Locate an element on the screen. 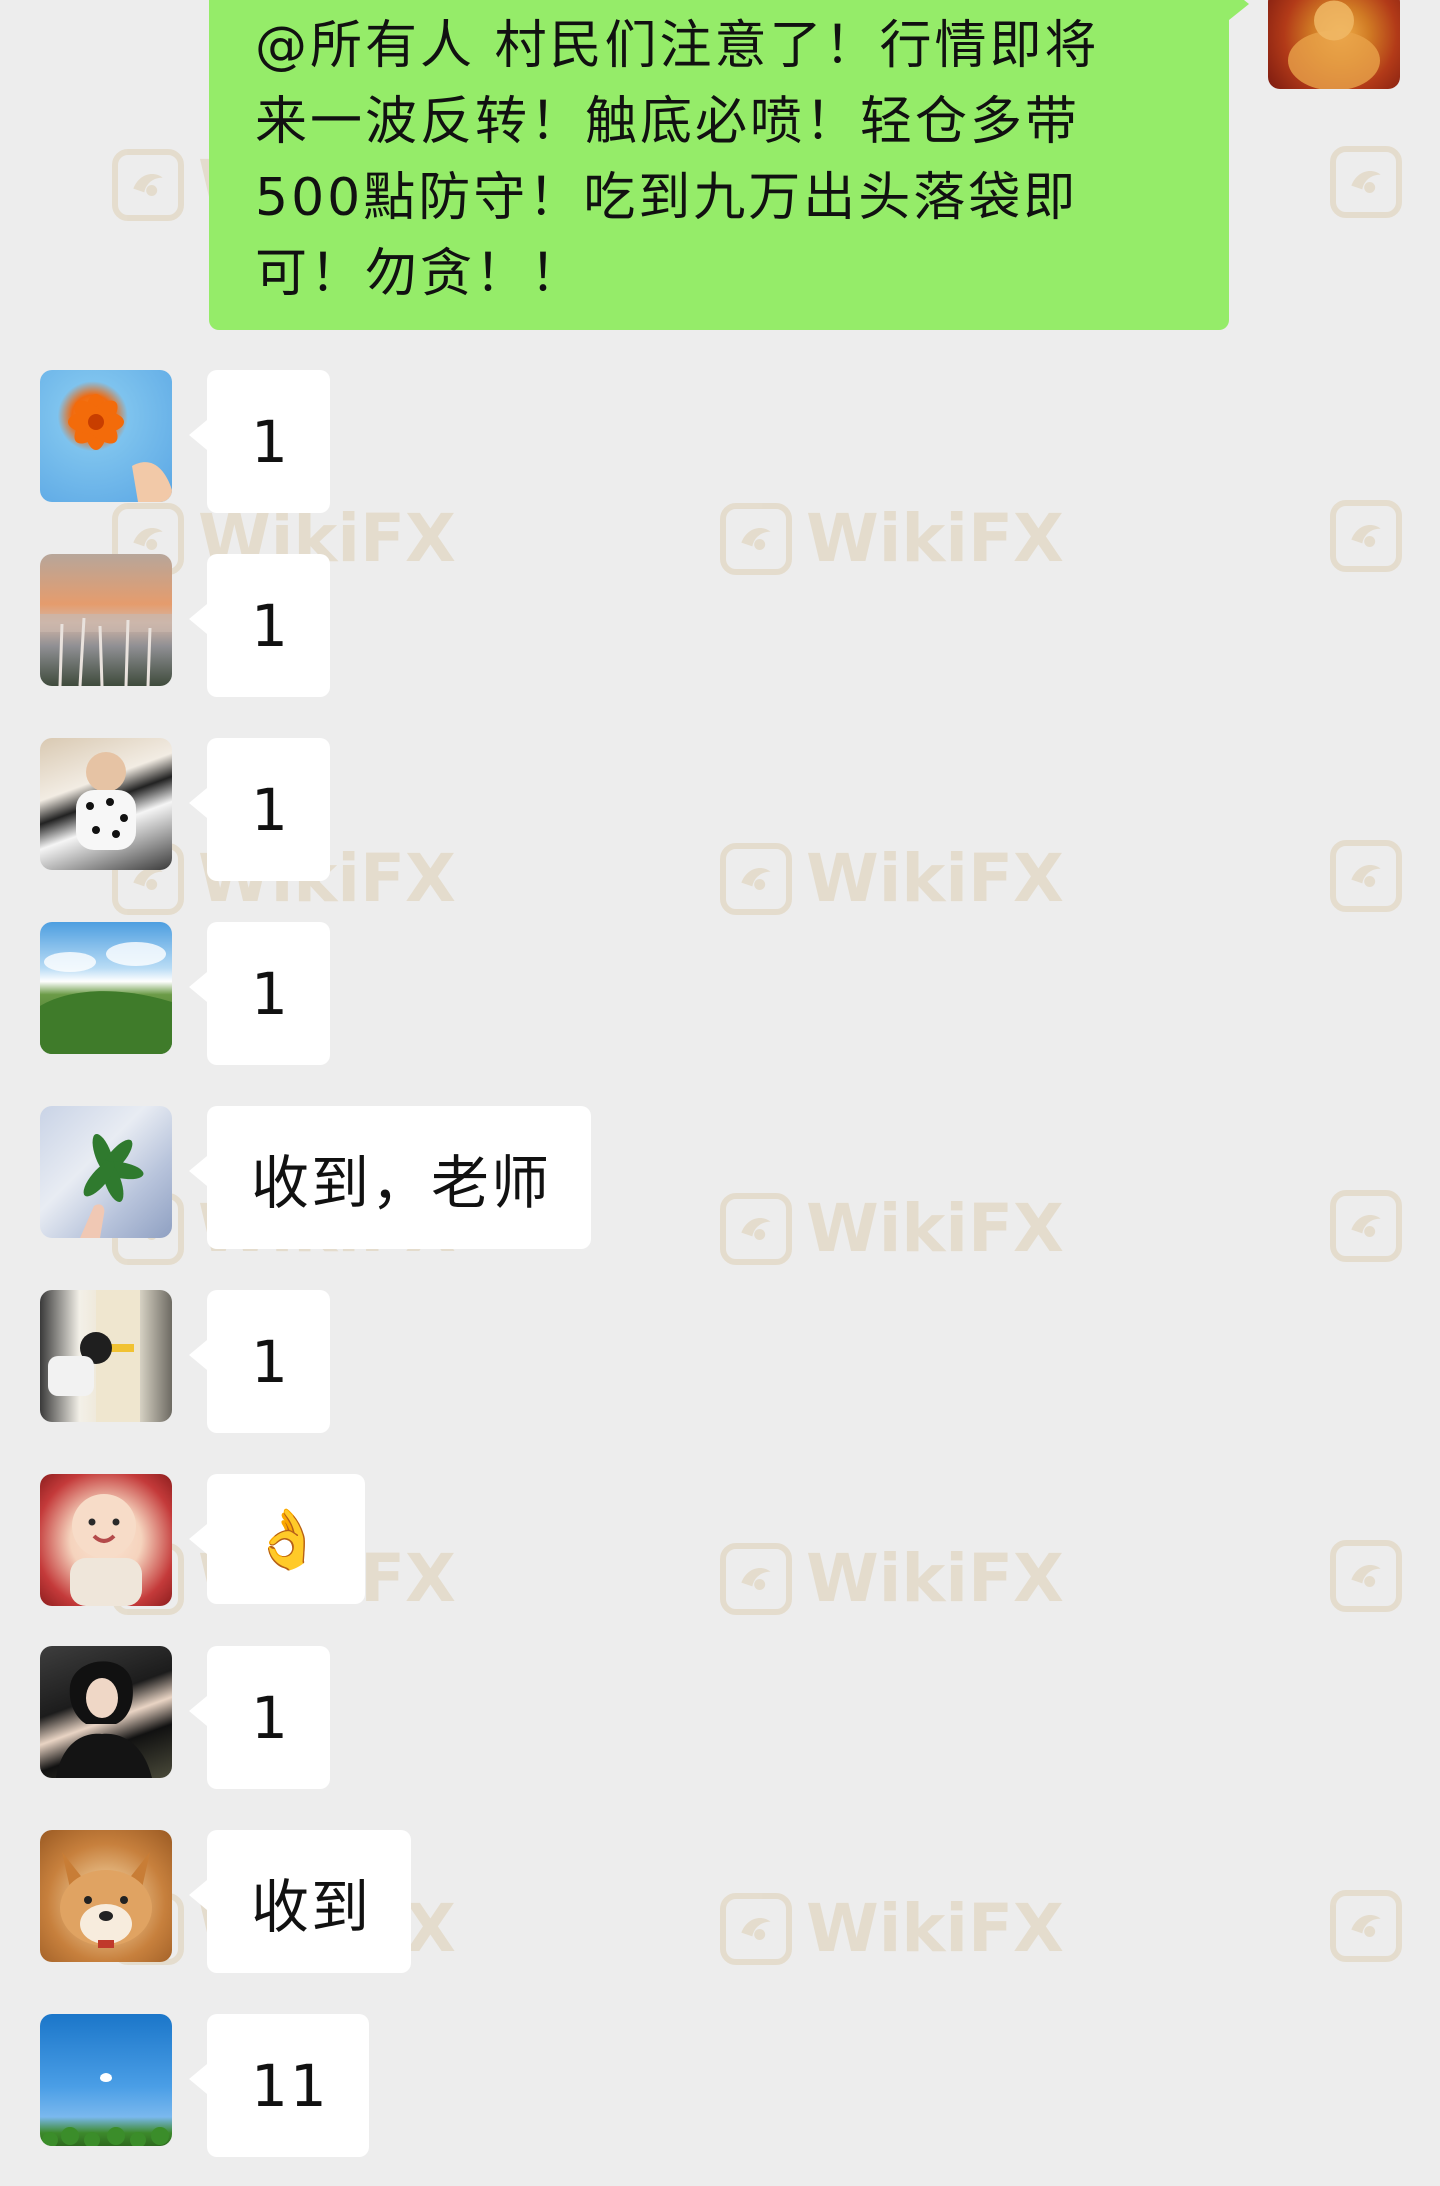 The image size is (1440, 2186). message-bubble: 11 is located at coordinates (279, 2085).